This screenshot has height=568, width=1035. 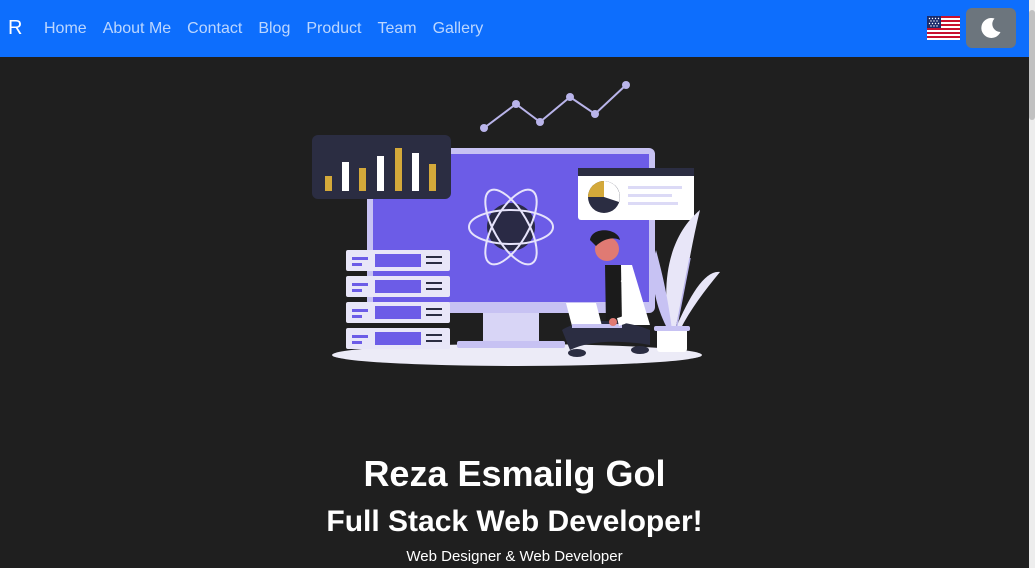 I want to click on plant-graphic, so click(x=686, y=281).